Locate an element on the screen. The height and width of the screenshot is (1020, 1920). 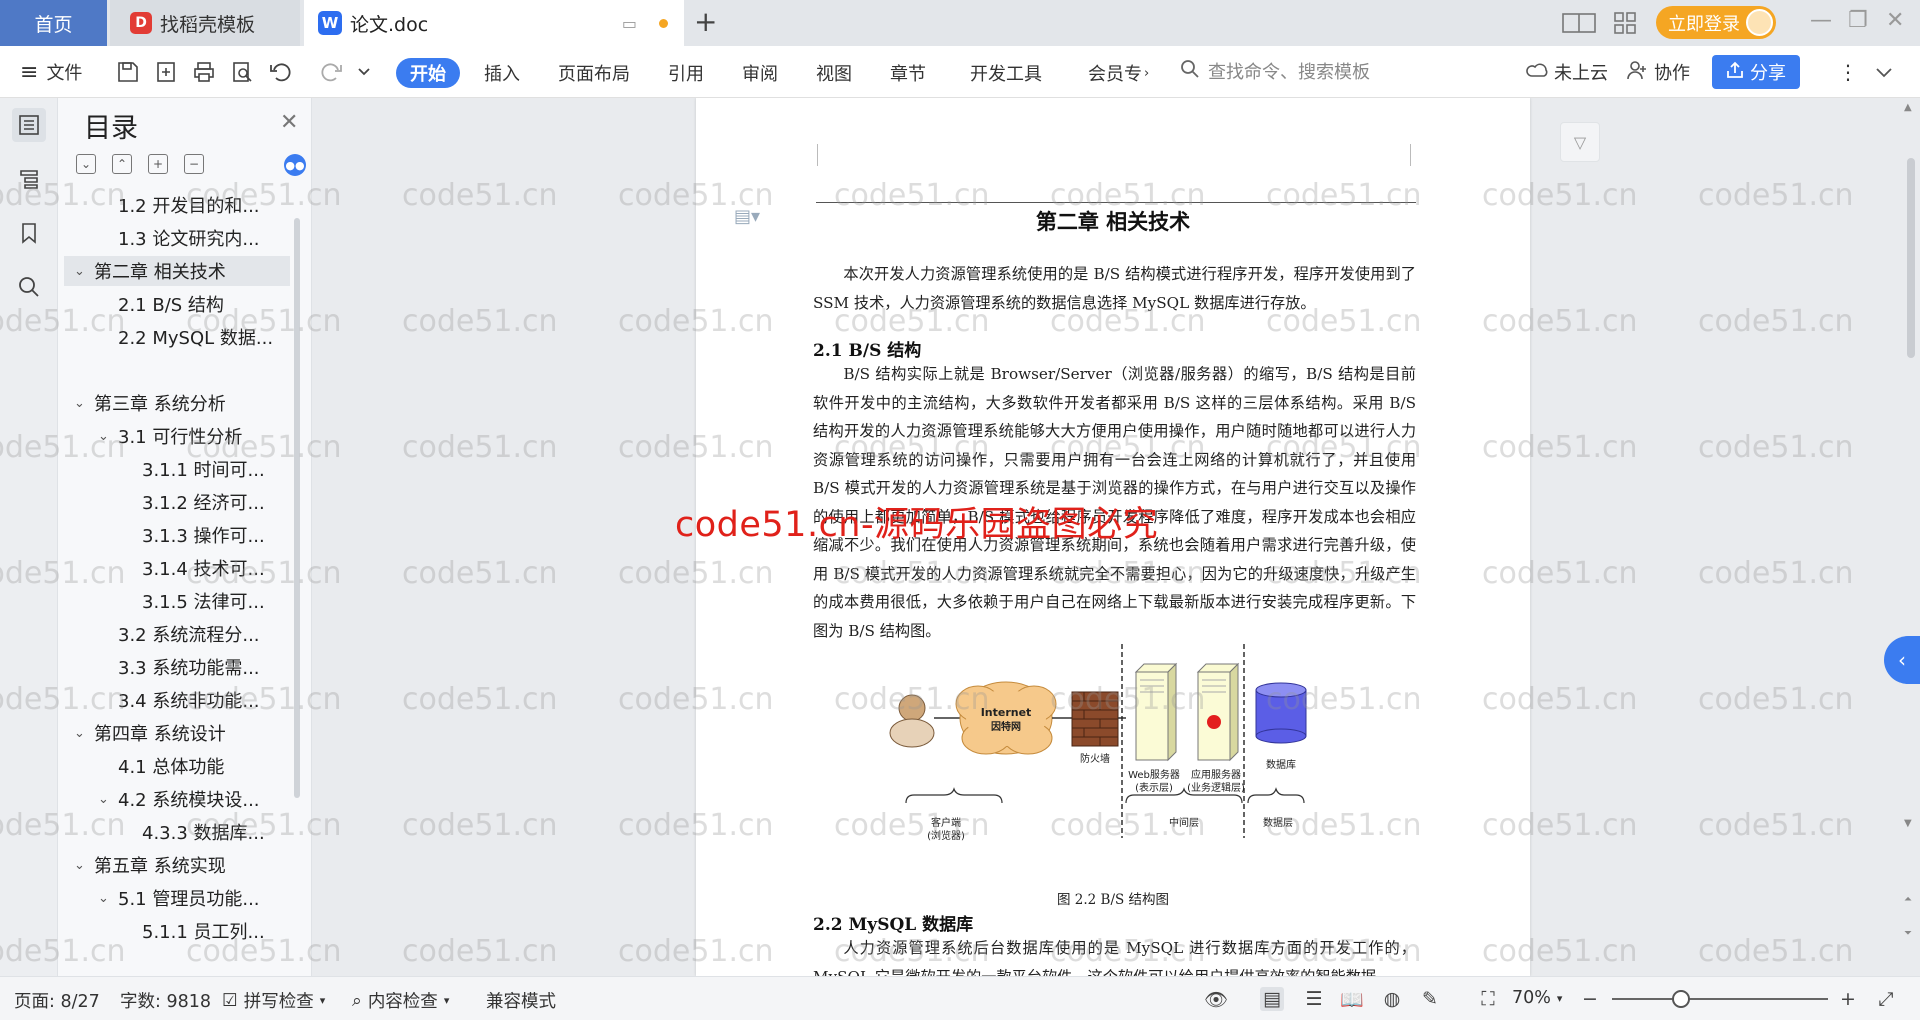
restore-icon: ❐ is located at coordinates (1858, 20).